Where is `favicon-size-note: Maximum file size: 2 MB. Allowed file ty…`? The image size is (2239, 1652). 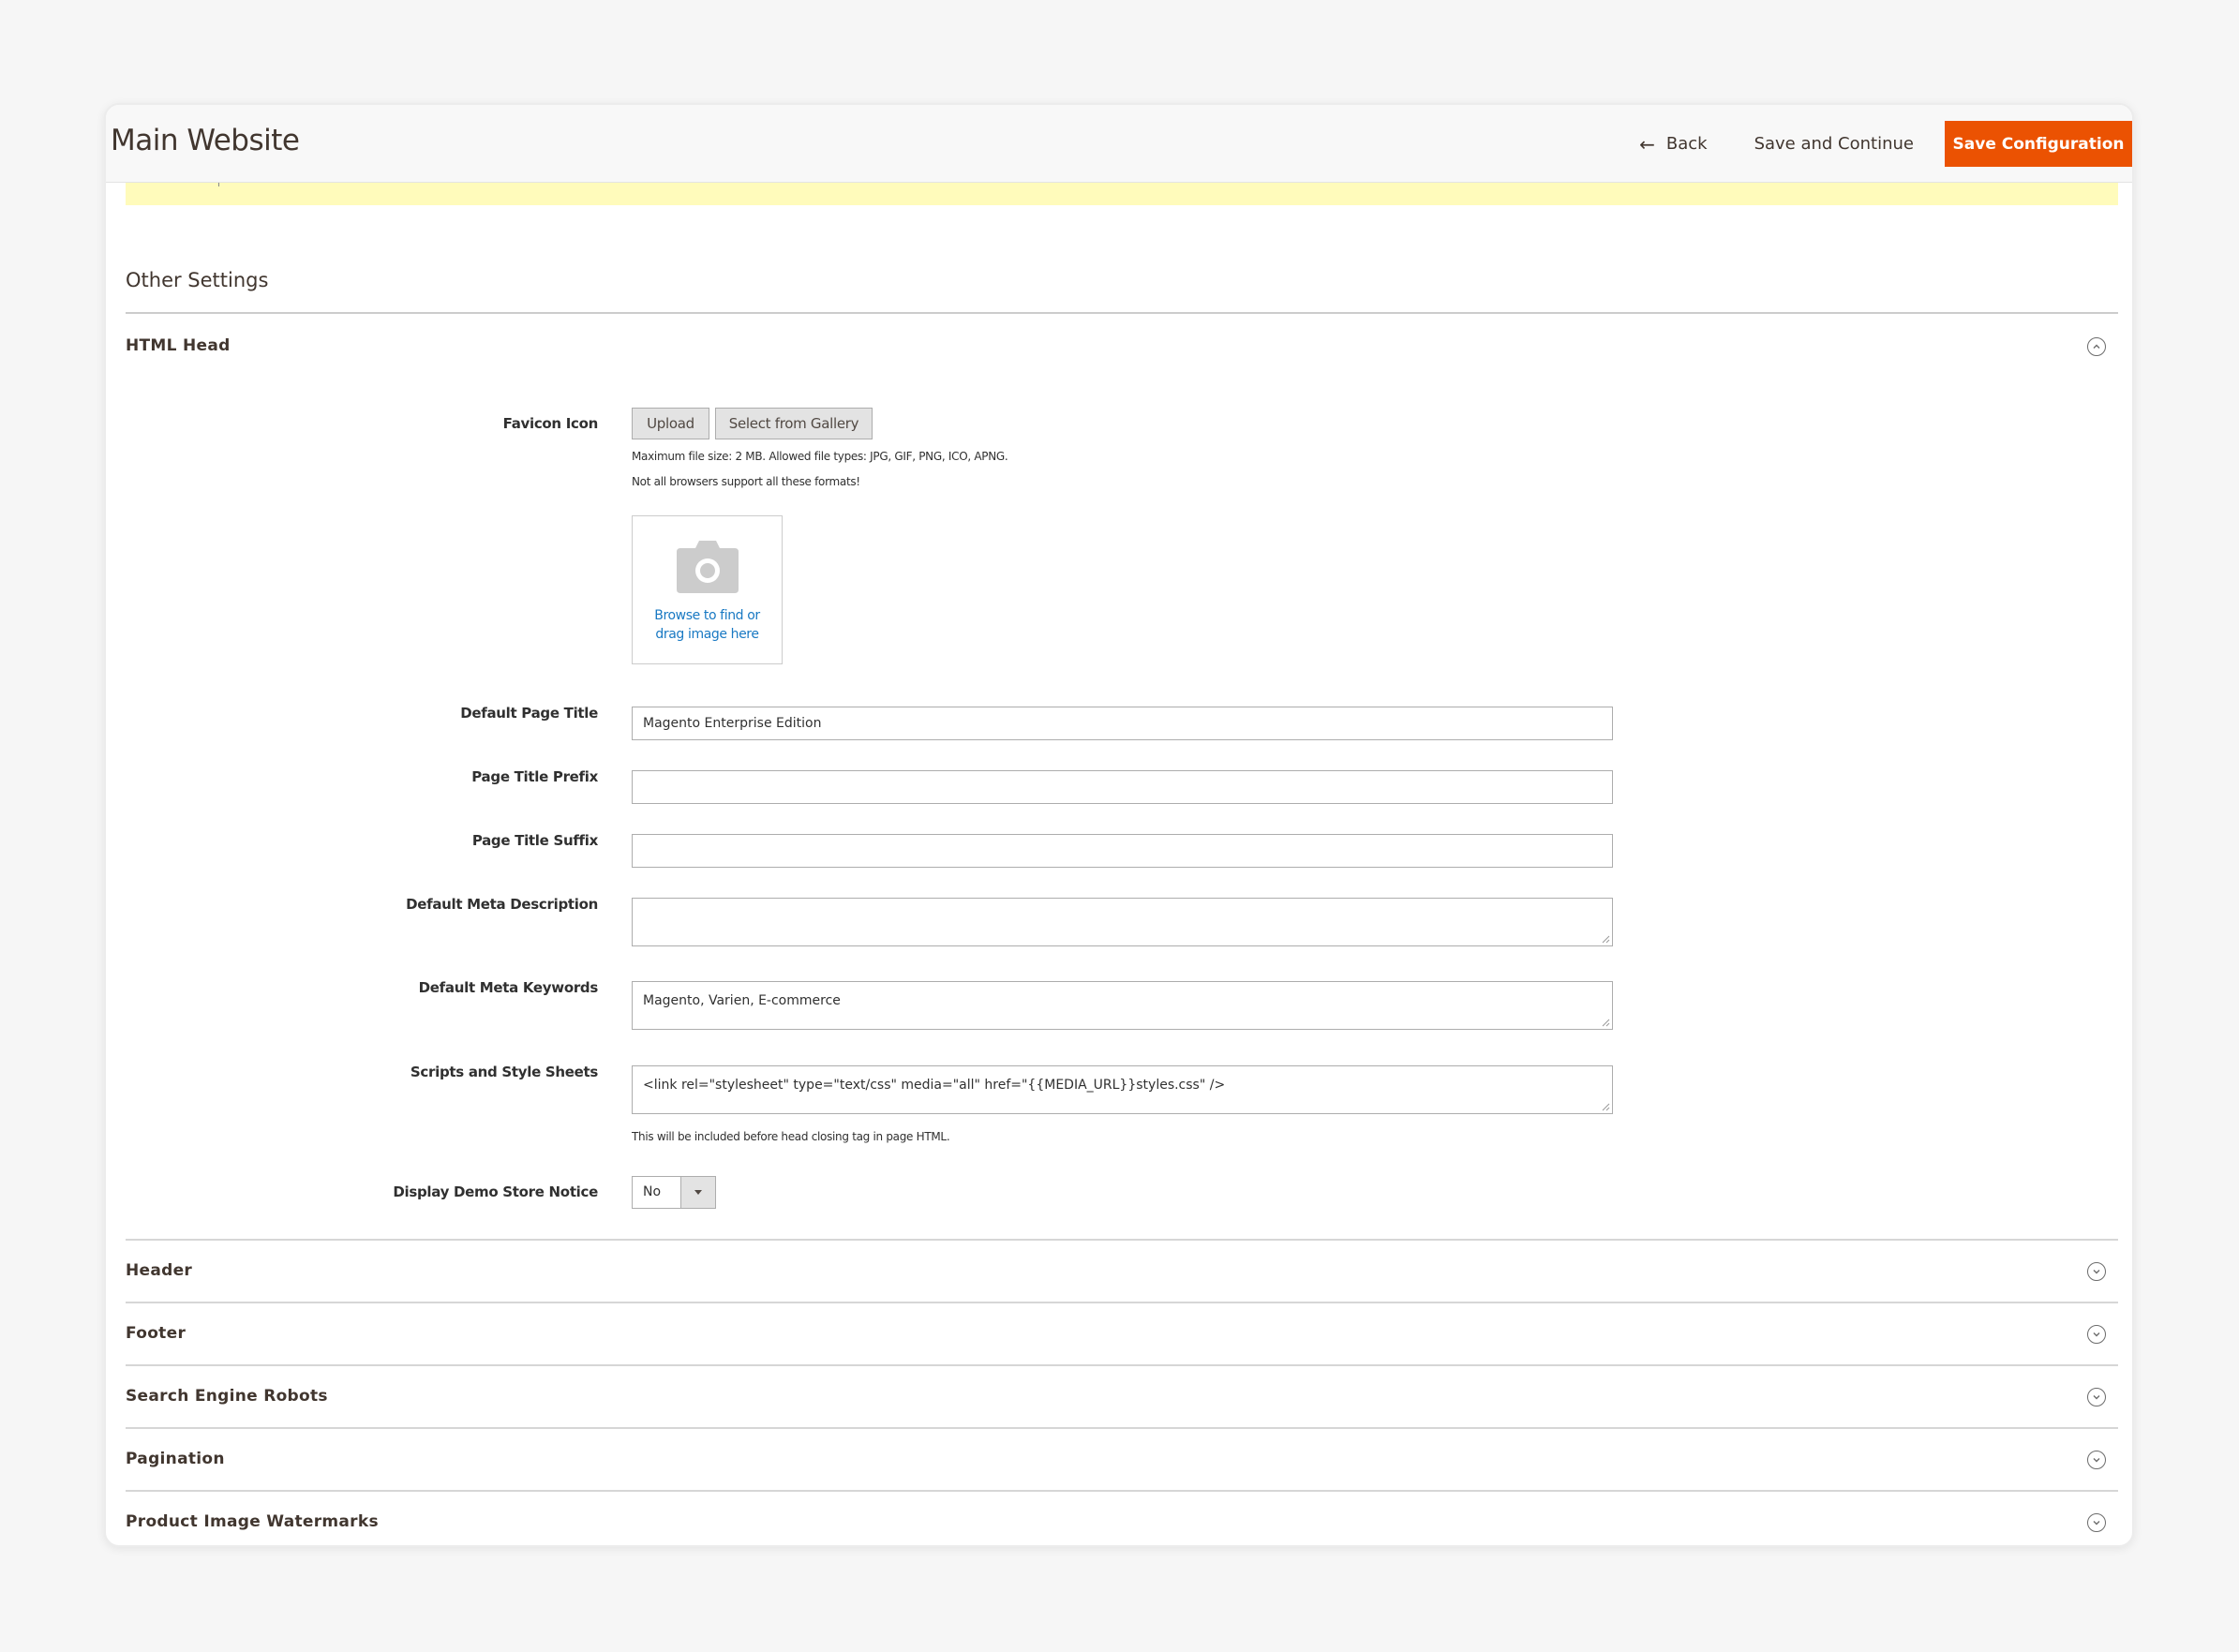
favicon-size-note: Maximum file size: 2 MB. Allowed file ty… is located at coordinates (820, 456).